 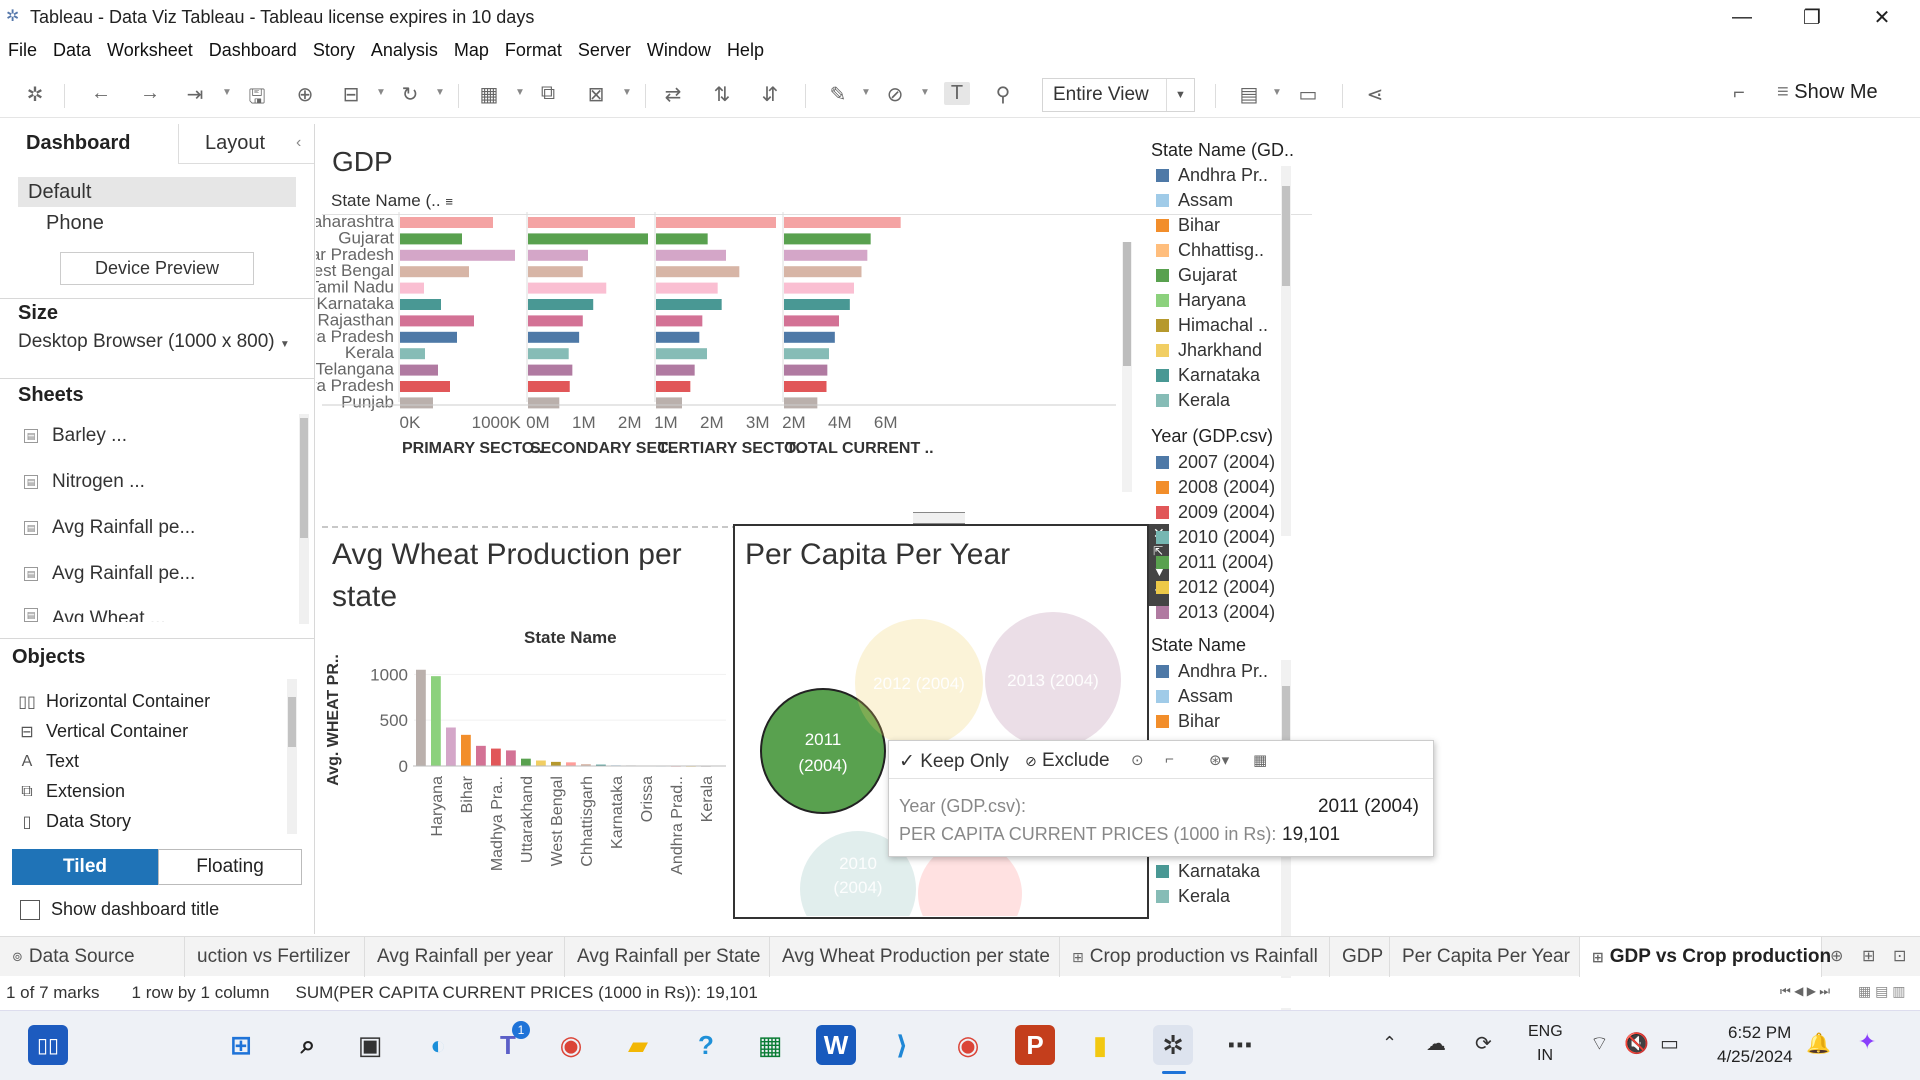 I want to click on refresh-dropdown-icon: ▼, so click(x=440, y=92).